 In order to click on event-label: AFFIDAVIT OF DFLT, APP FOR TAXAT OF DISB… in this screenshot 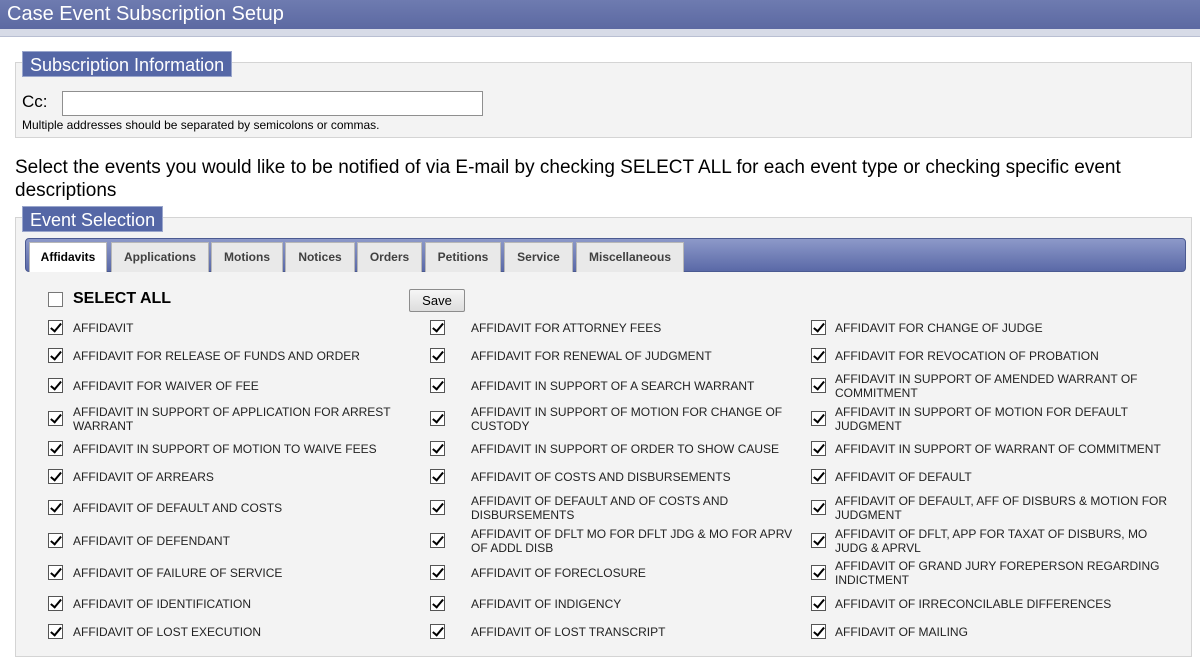, I will do `click(991, 541)`.